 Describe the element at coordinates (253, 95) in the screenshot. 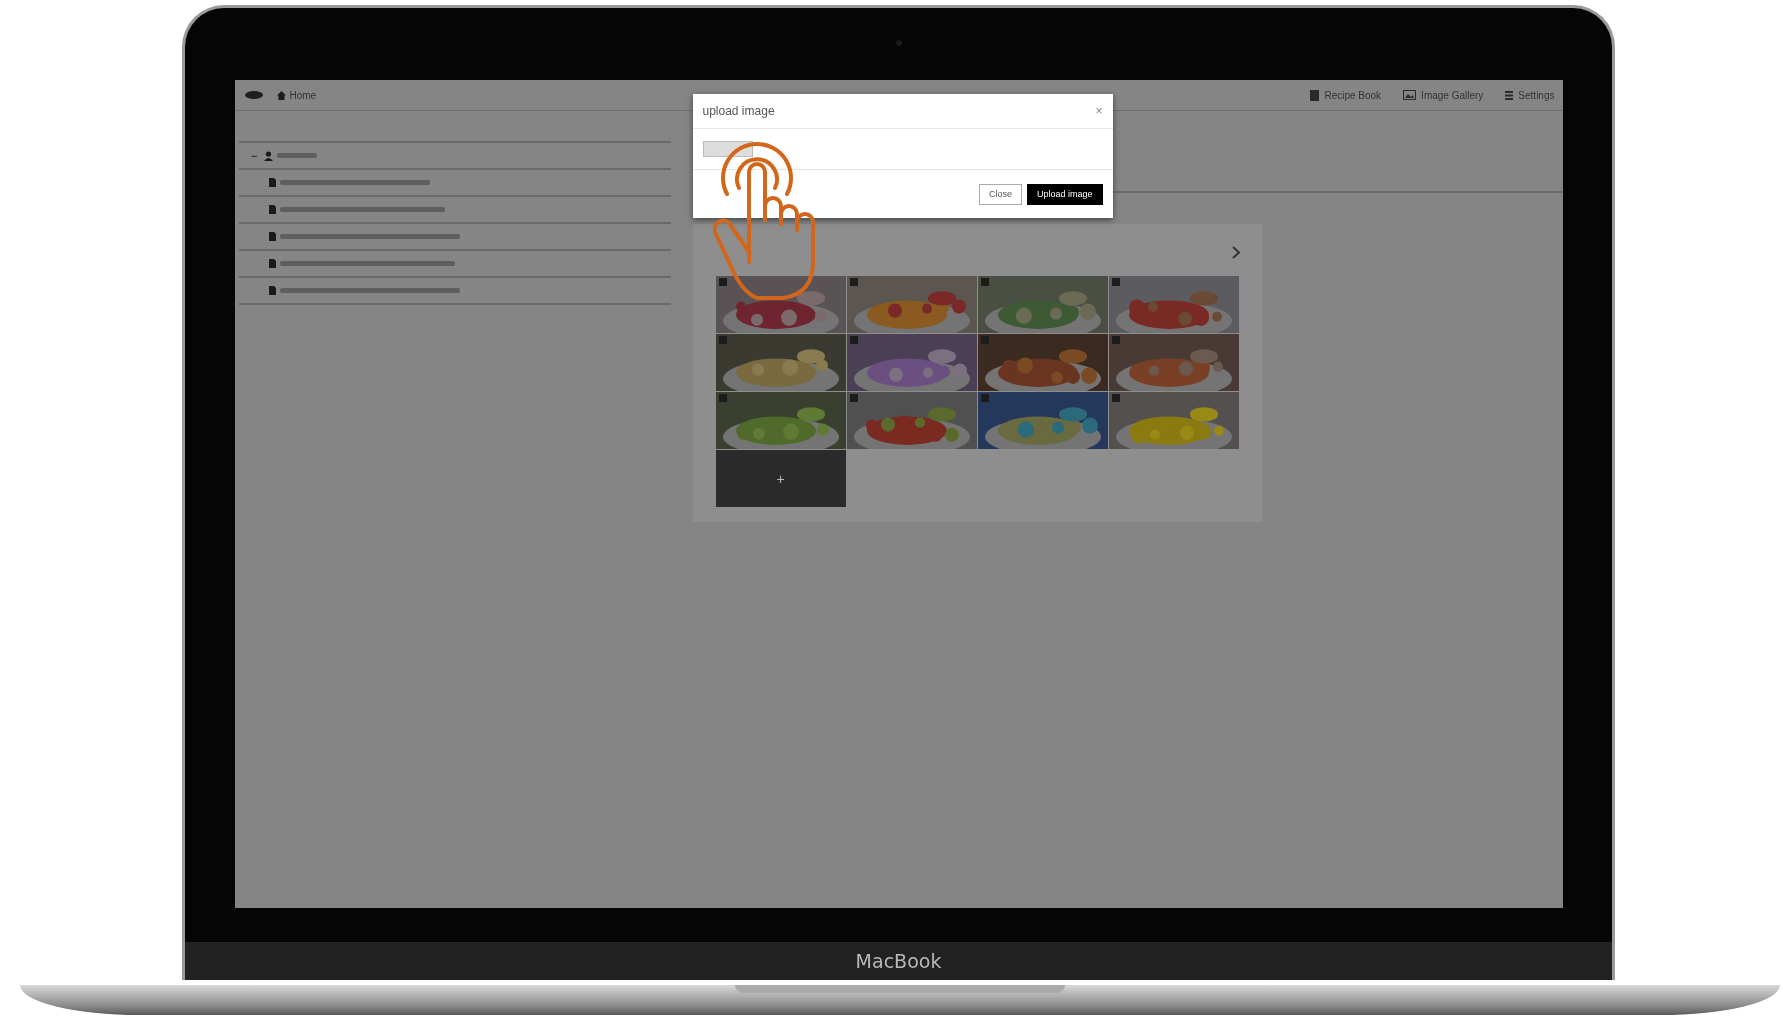

I see `logo-icon` at that location.